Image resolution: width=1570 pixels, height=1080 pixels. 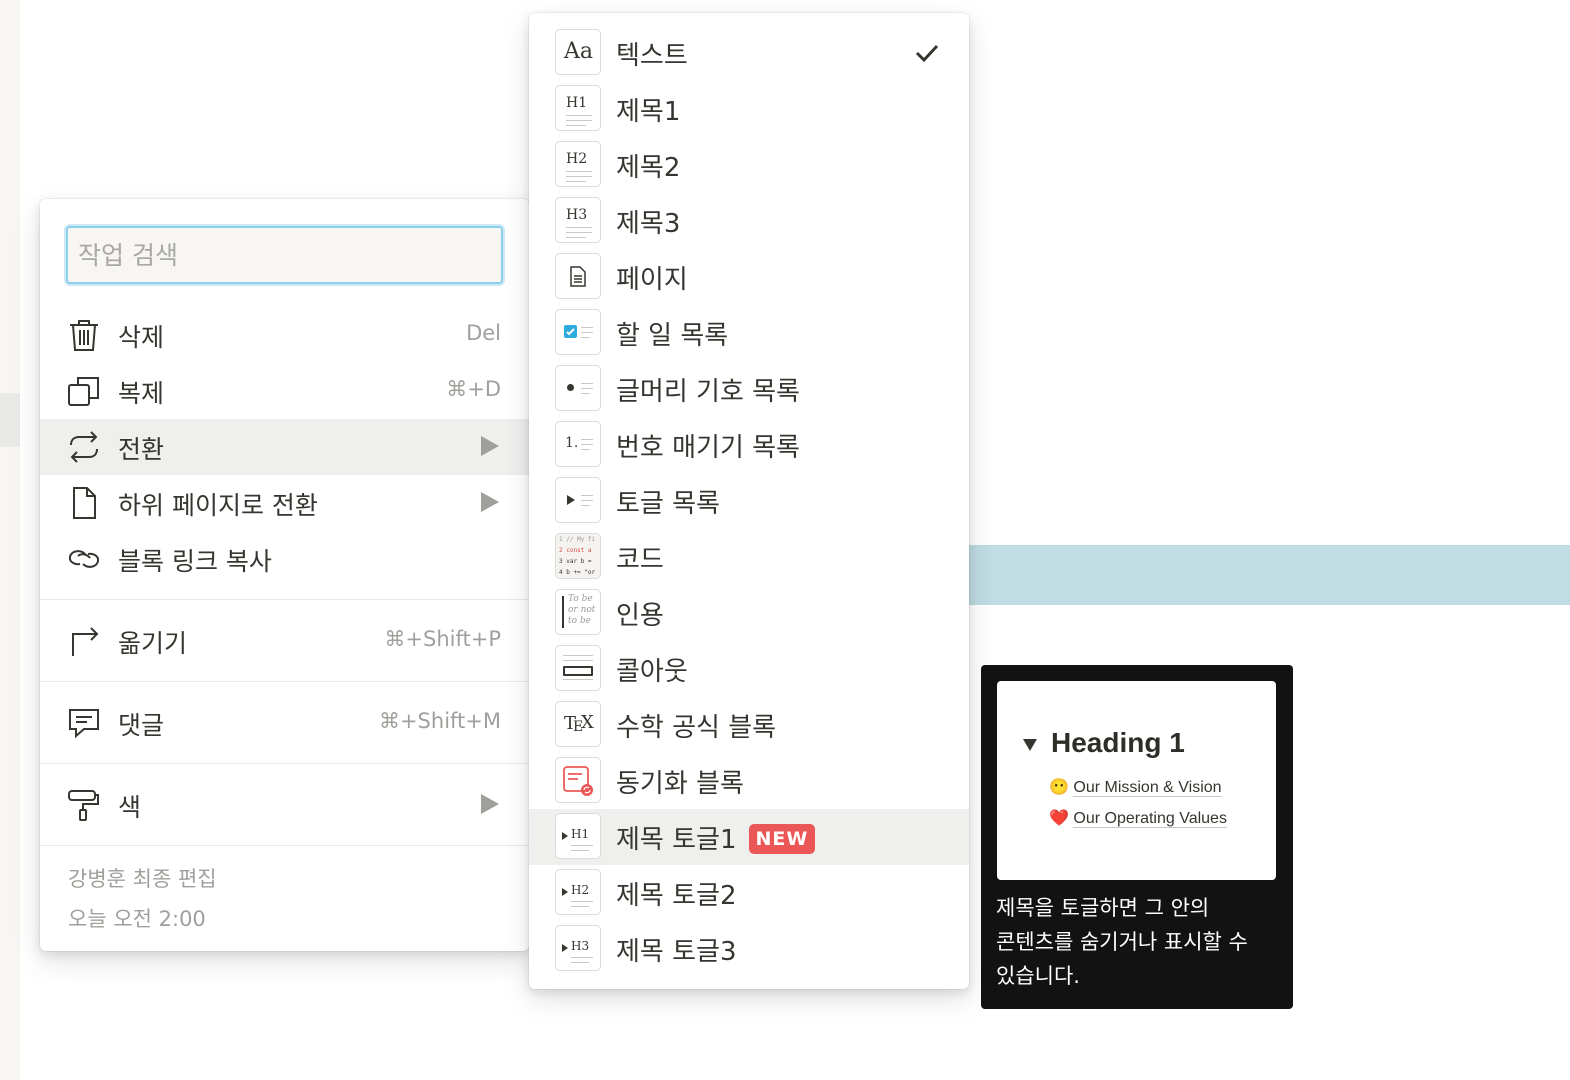 What do you see at coordinates (1030, 745) in the screenshot?
I see `toggle-triangle-icon` at bounding box center [1030, 745].